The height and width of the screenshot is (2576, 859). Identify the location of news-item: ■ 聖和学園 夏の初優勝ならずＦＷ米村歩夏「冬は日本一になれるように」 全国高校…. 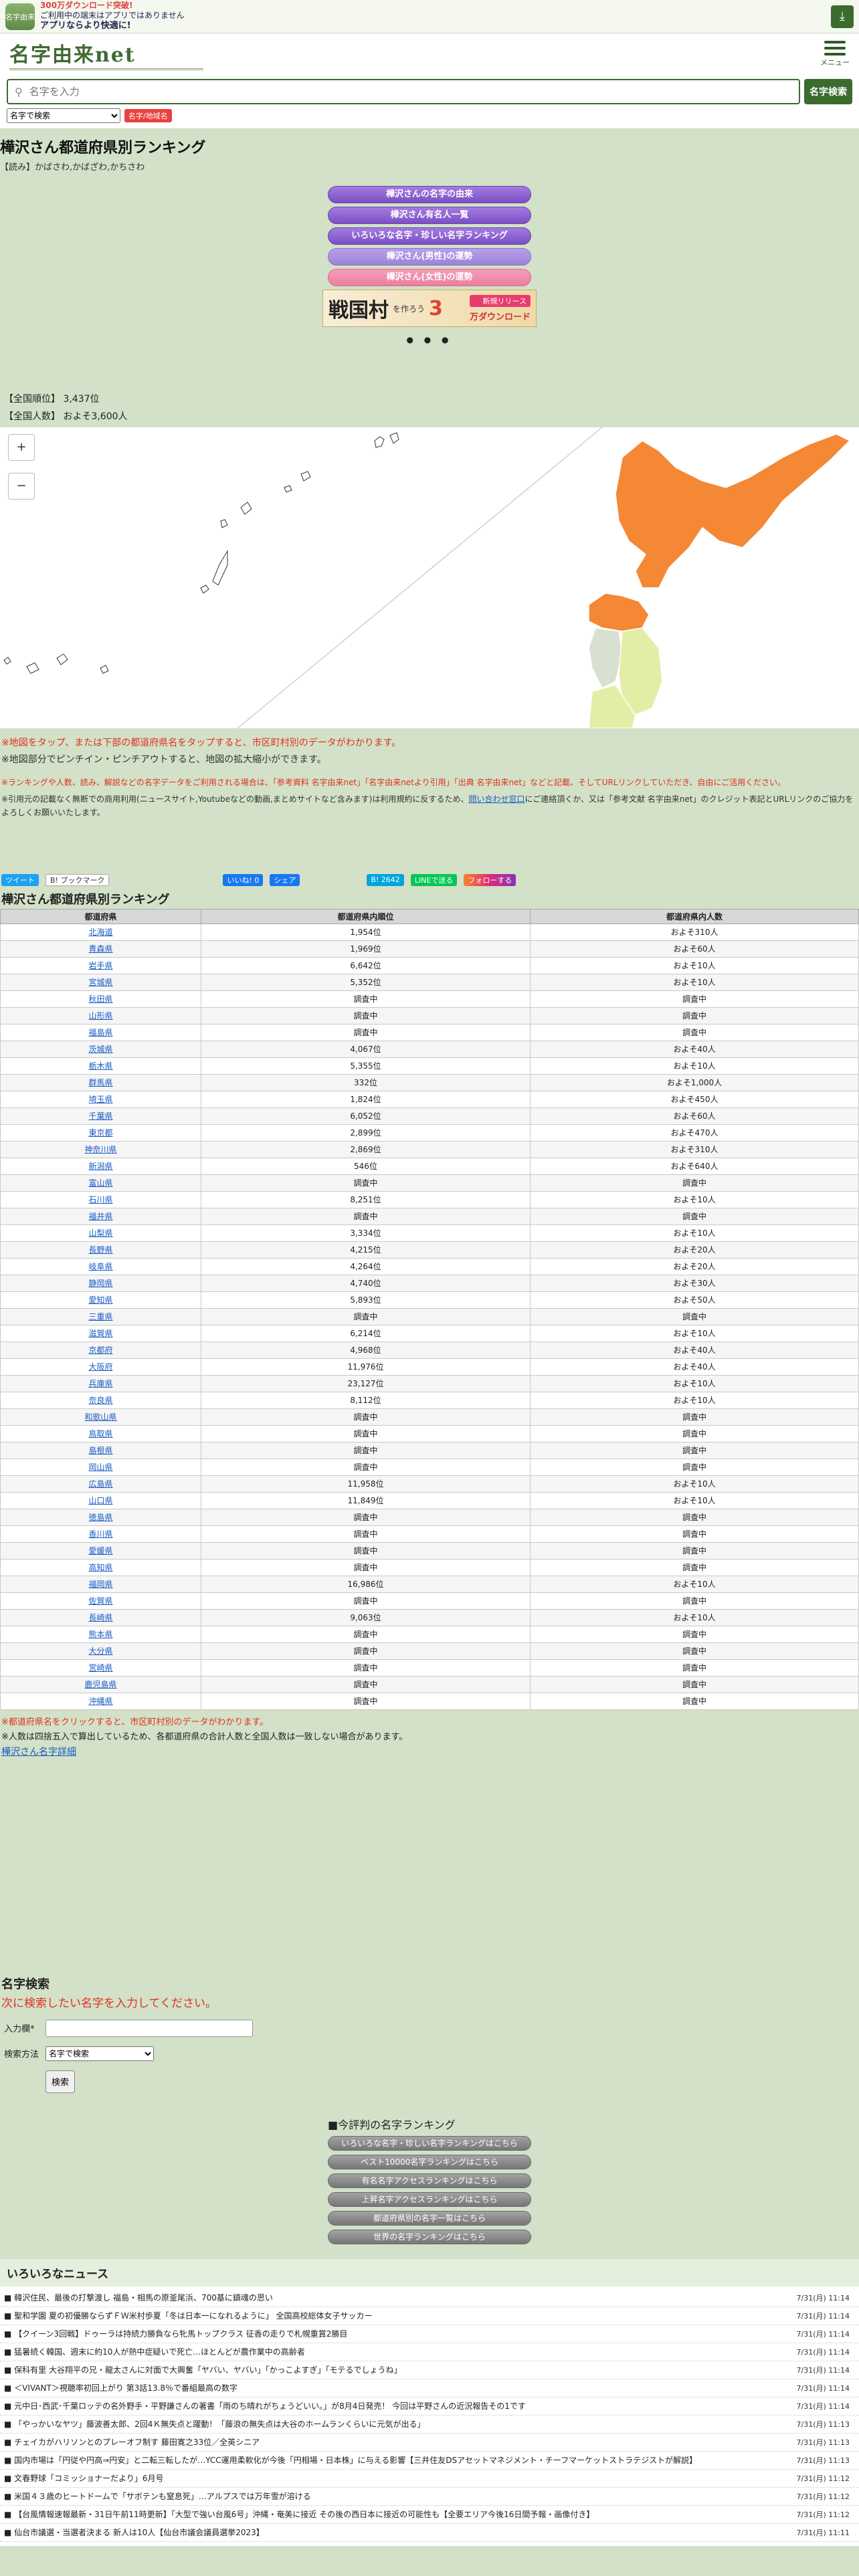
(429, 2316).